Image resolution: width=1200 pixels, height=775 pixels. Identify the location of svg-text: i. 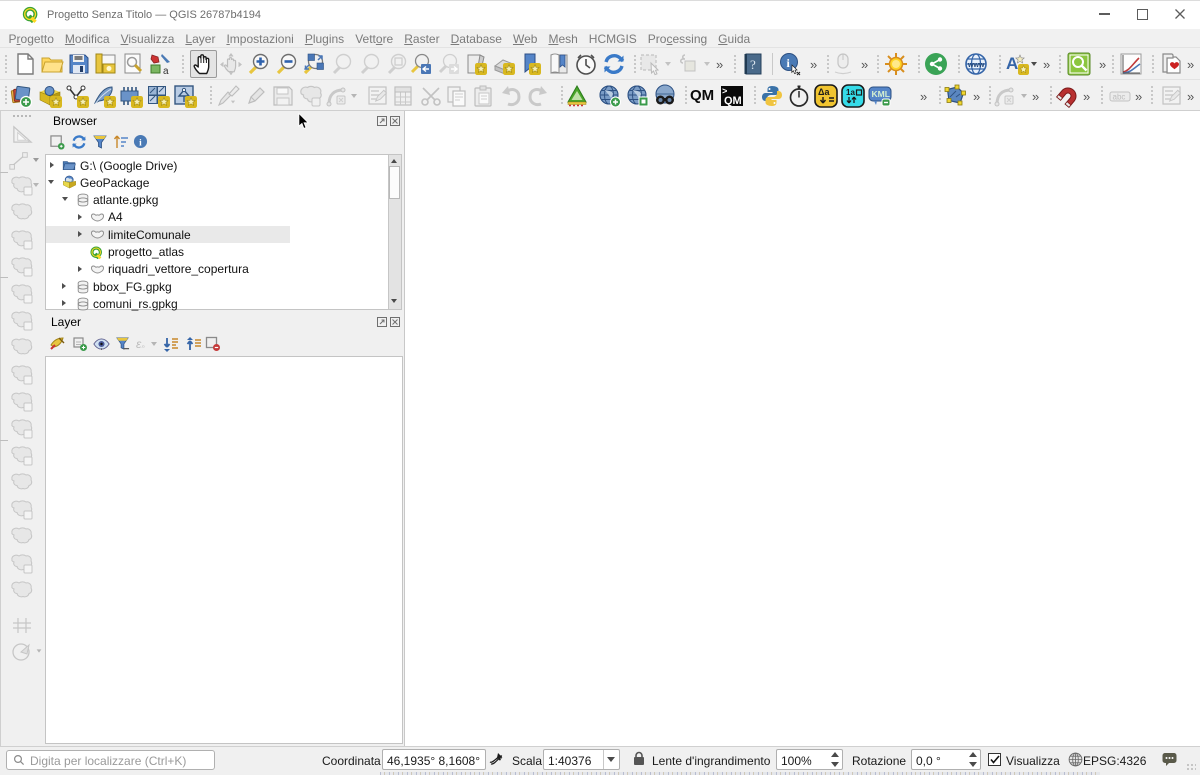
(140, 143).